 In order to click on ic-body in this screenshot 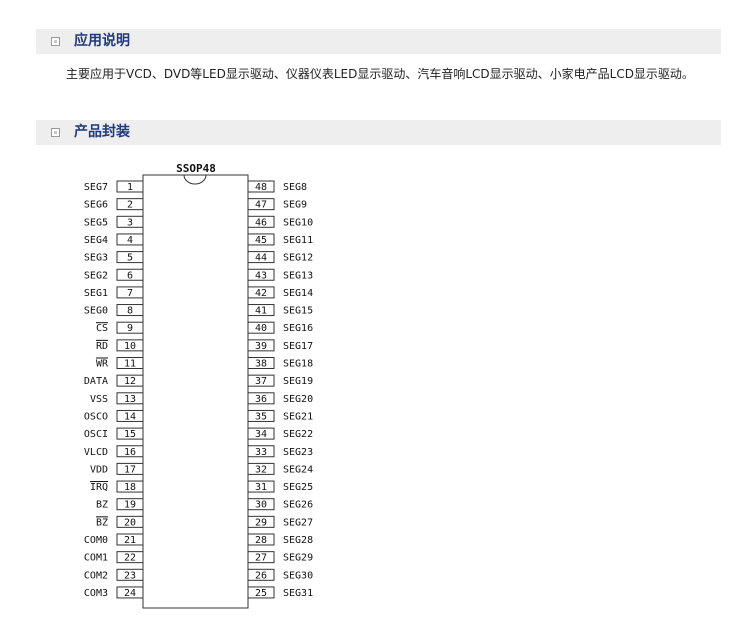, I will do `click(195, 391)`.